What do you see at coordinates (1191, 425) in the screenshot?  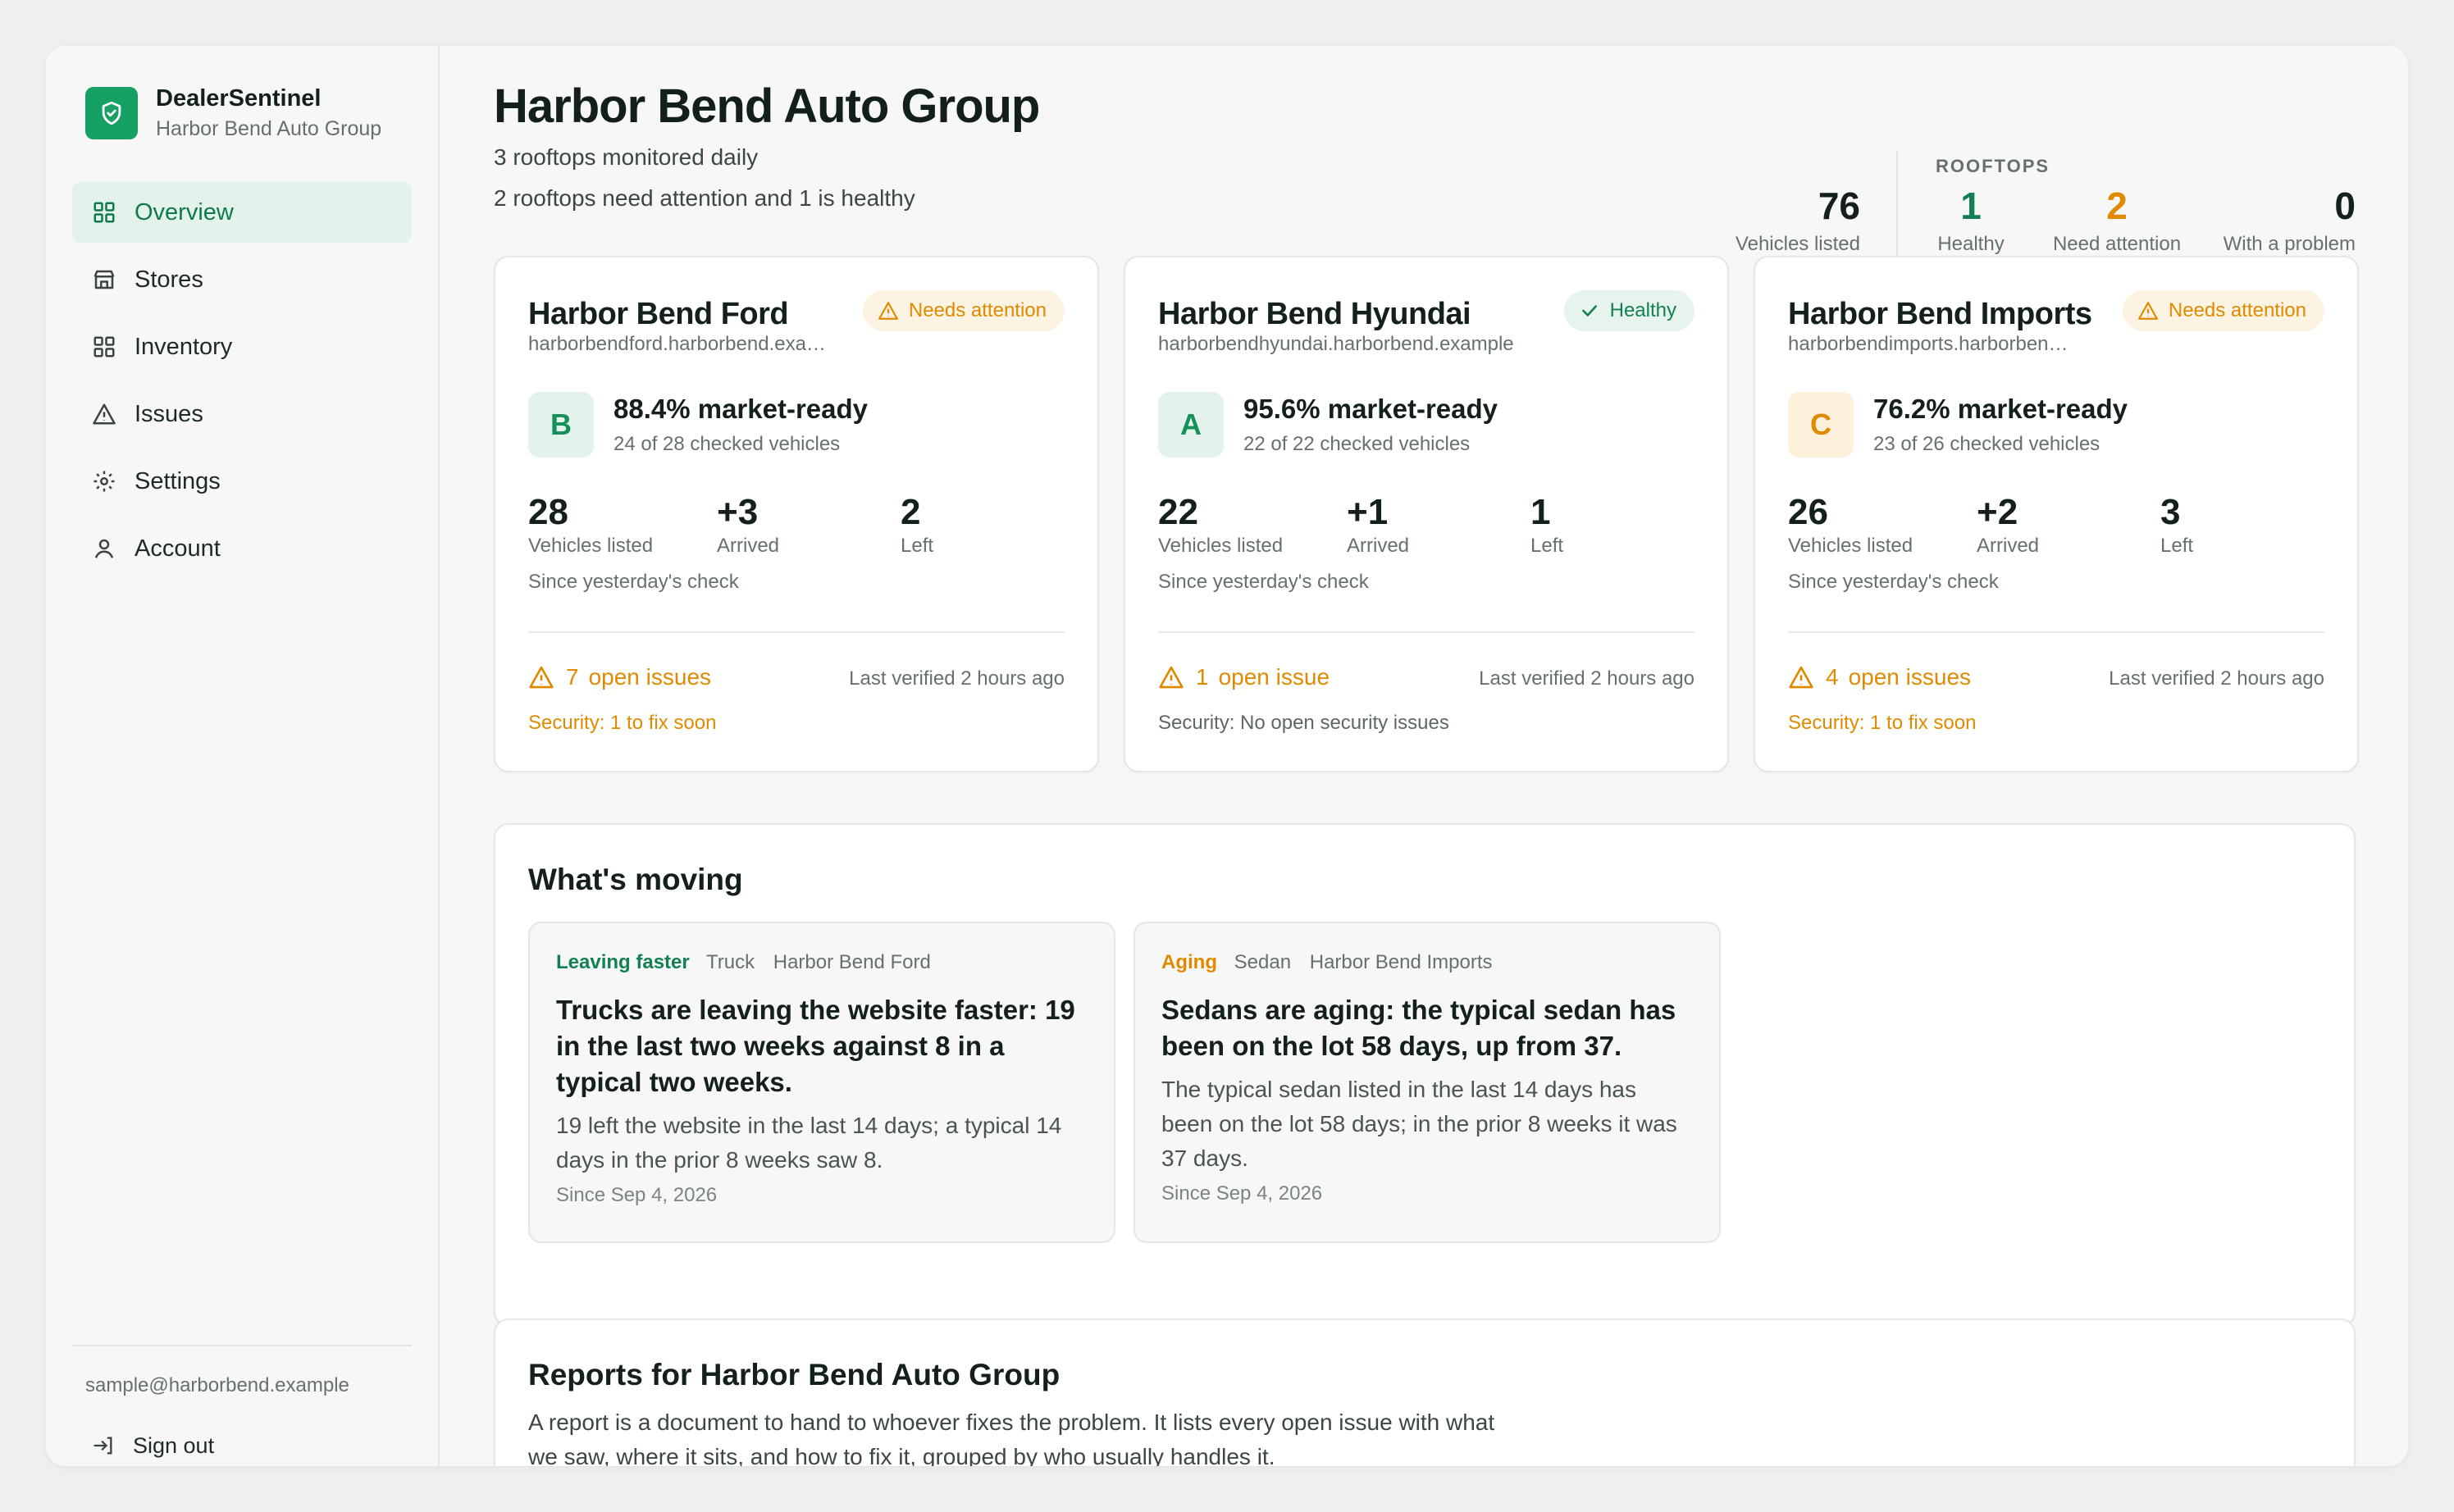 I see `grade-badge: A` at bounding box center [1191, 425].